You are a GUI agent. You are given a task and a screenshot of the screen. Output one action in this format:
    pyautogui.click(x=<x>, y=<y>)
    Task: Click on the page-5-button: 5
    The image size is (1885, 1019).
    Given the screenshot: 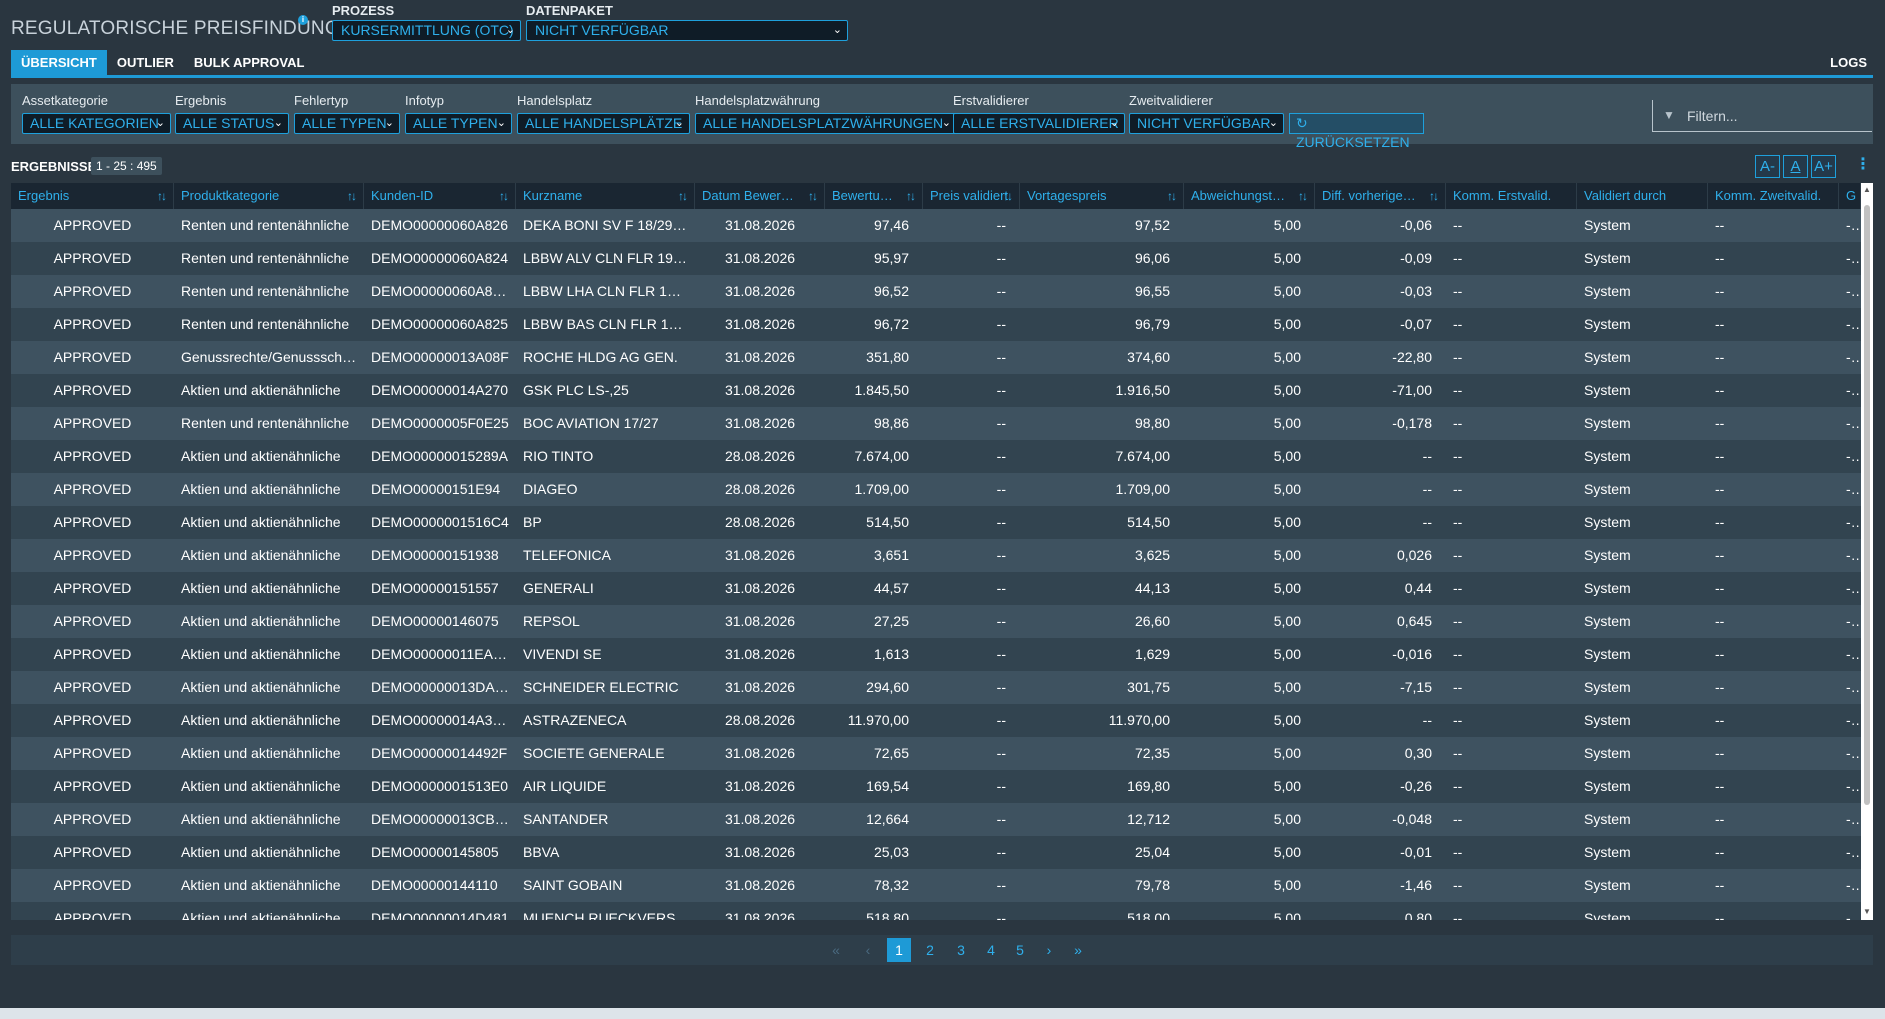 What is the action you would take?
    pyautogui.click(x=1020, y=950)
    